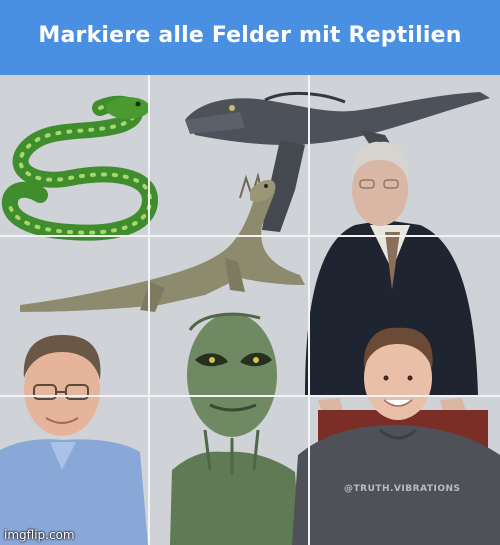  I want to click on watermark-text: @TRUTH.VIBRATIONS, so click(402, 489).